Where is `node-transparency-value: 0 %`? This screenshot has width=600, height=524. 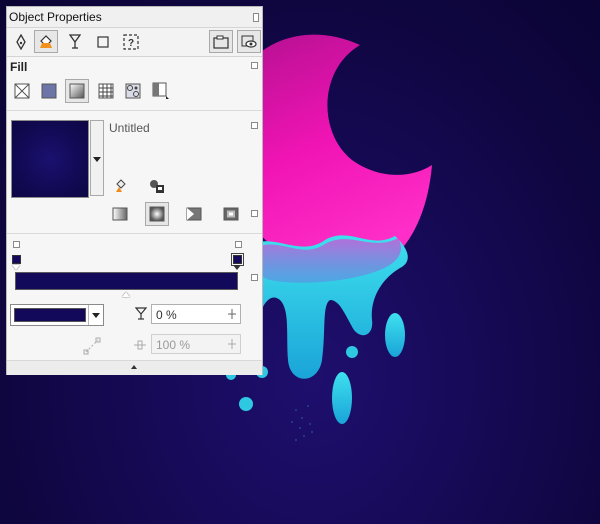
node-transparency-value: 0 % is located at coordinates (166, 315).